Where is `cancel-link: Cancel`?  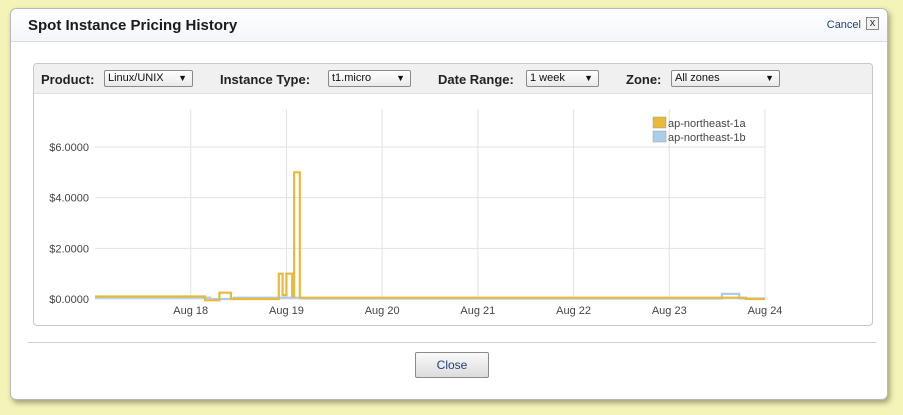 cancel-link: Cancel is located at coordinates (844, 25).